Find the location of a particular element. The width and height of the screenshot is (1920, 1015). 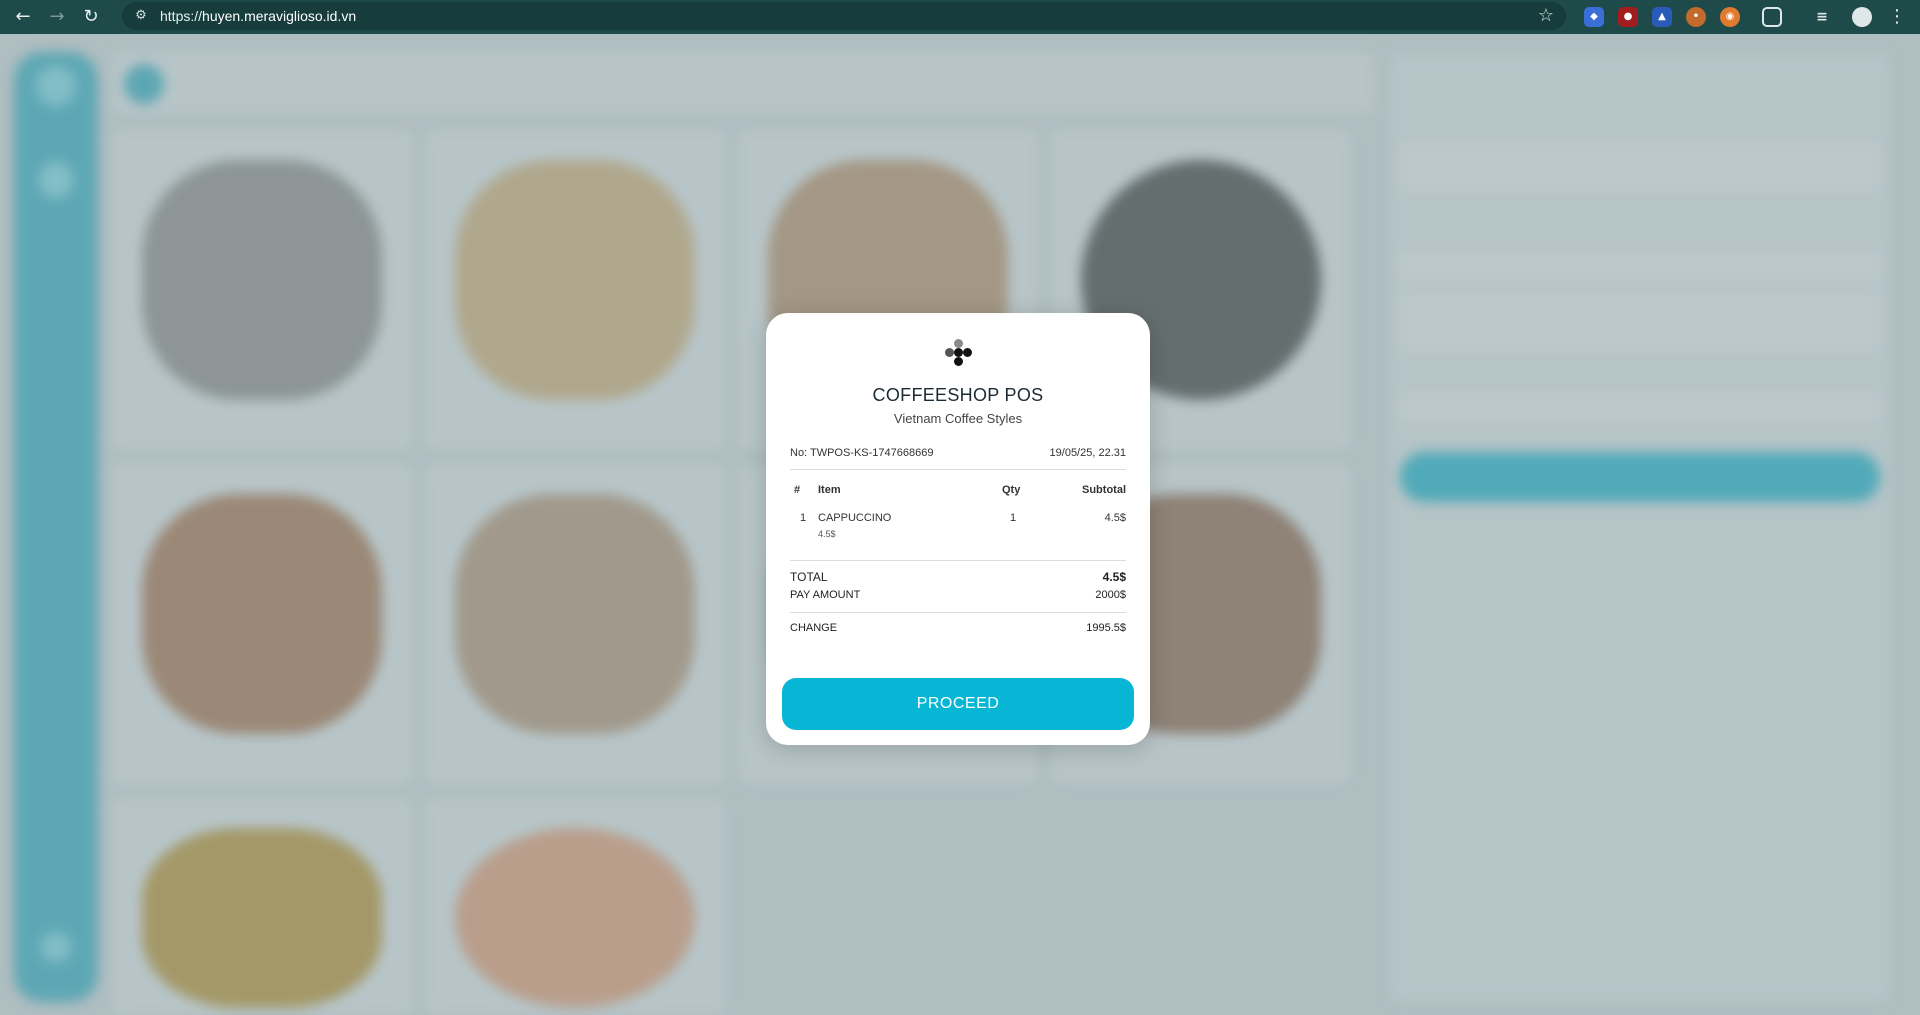

media-control-icon: ≡ is located at coordinates (1822, 17).